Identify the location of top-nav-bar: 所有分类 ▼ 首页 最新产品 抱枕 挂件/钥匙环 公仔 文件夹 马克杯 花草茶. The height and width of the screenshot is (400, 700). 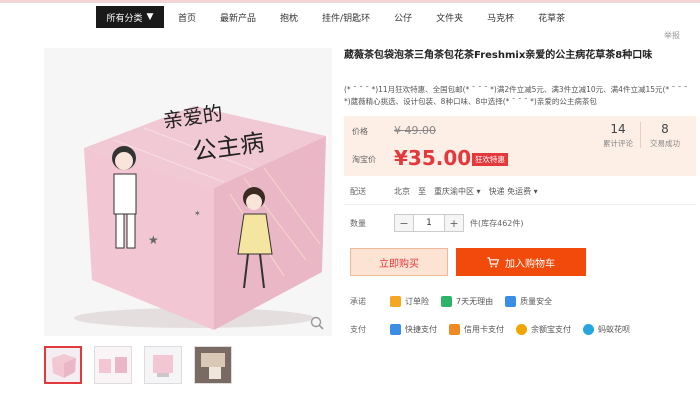
(350, 18).